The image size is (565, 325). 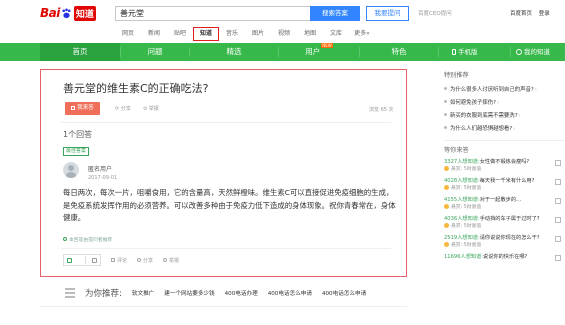 I want to click on recommend-item: 400电话办理, so click(x=241, y=293).